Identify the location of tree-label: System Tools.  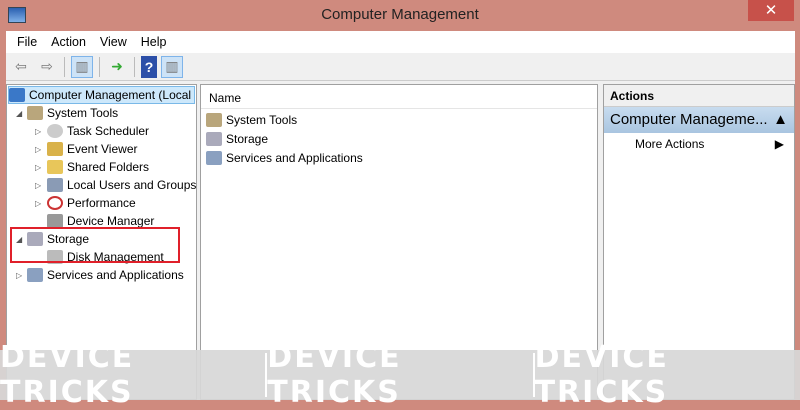
(83, 113).